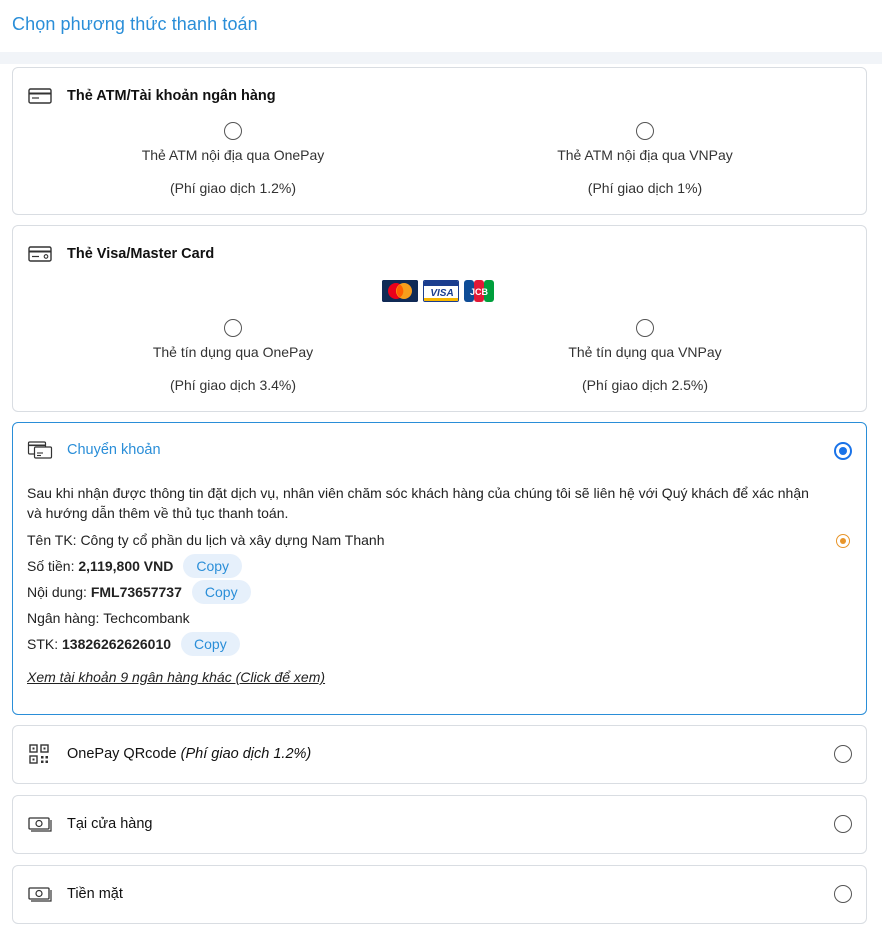  Describe the element at coordinates (439, 754) in the screenshot. I see `qr-payment-card: OnePay QRcode (Phí giao dịch 1.2%)` at that location.